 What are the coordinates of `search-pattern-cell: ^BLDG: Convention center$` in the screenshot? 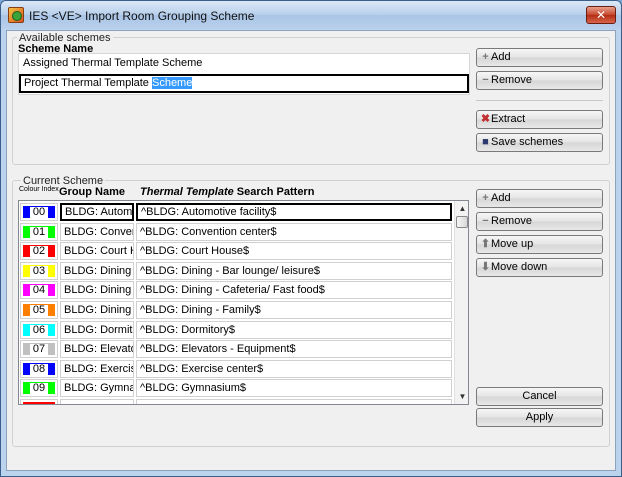 It's located at (294, 231).